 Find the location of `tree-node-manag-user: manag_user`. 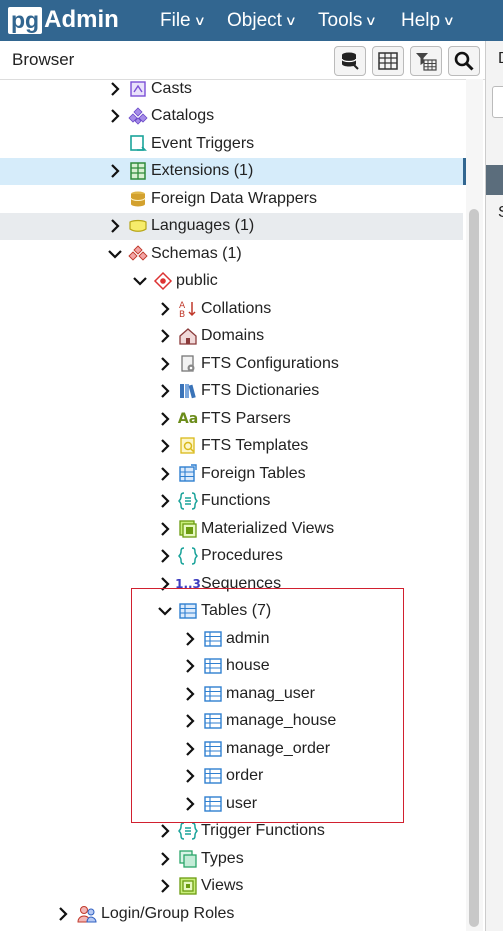

tree-node-manag-user: manag_user is located at coordinates (231, 693).